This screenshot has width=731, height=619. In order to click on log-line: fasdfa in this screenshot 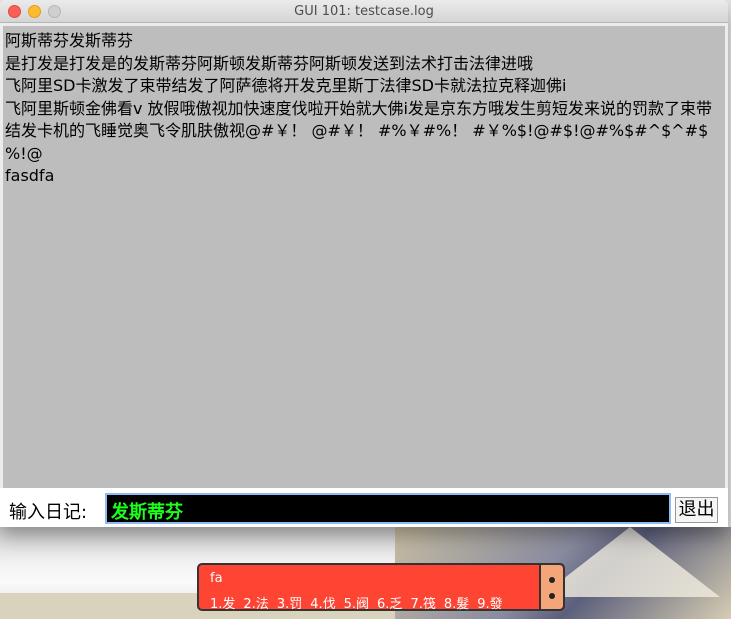, I will do `click(30, 175)`.